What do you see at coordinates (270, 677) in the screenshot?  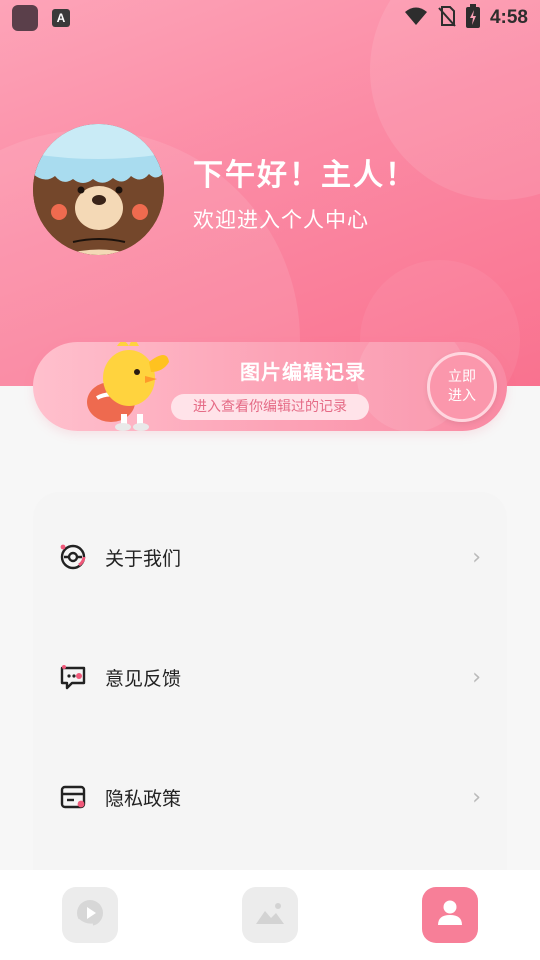 I see `menu-item-feedback: 意见反馈 ›` at bounding box center [270, 677].